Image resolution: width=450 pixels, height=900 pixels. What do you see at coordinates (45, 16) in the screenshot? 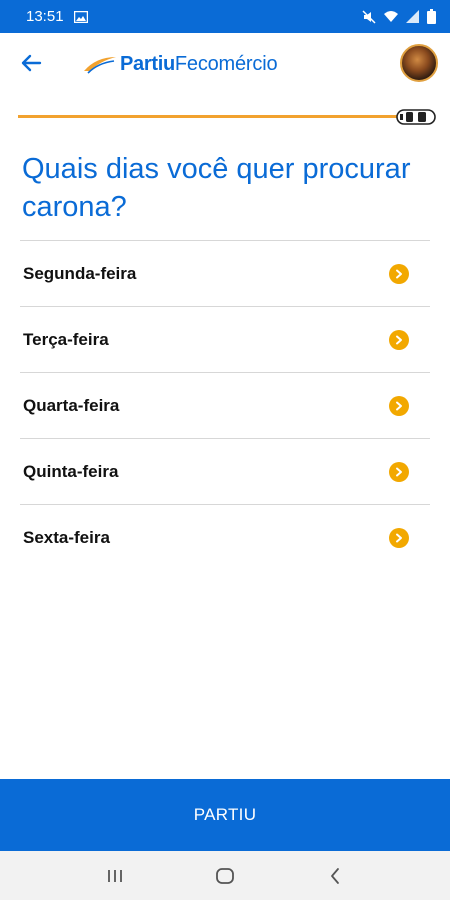
I see `status-time: 13:51` at bounding box center [45, 16].